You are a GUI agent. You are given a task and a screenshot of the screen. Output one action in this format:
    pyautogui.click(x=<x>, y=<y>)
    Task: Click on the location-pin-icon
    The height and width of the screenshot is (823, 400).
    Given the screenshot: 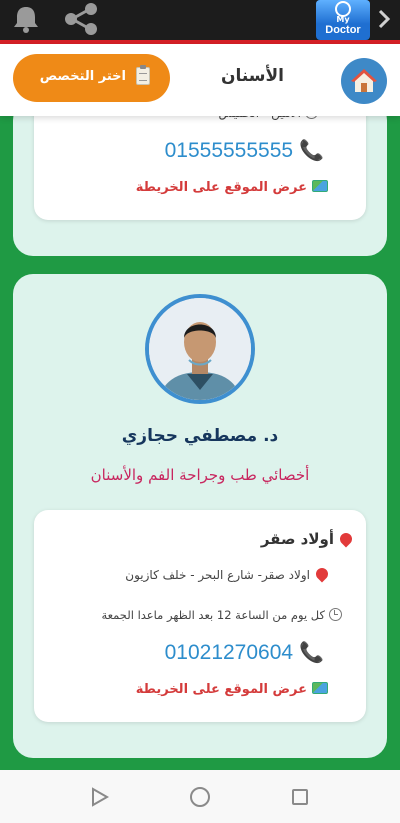 What is the action you would take?
    pyautogui.click(x=346, y=539)
    